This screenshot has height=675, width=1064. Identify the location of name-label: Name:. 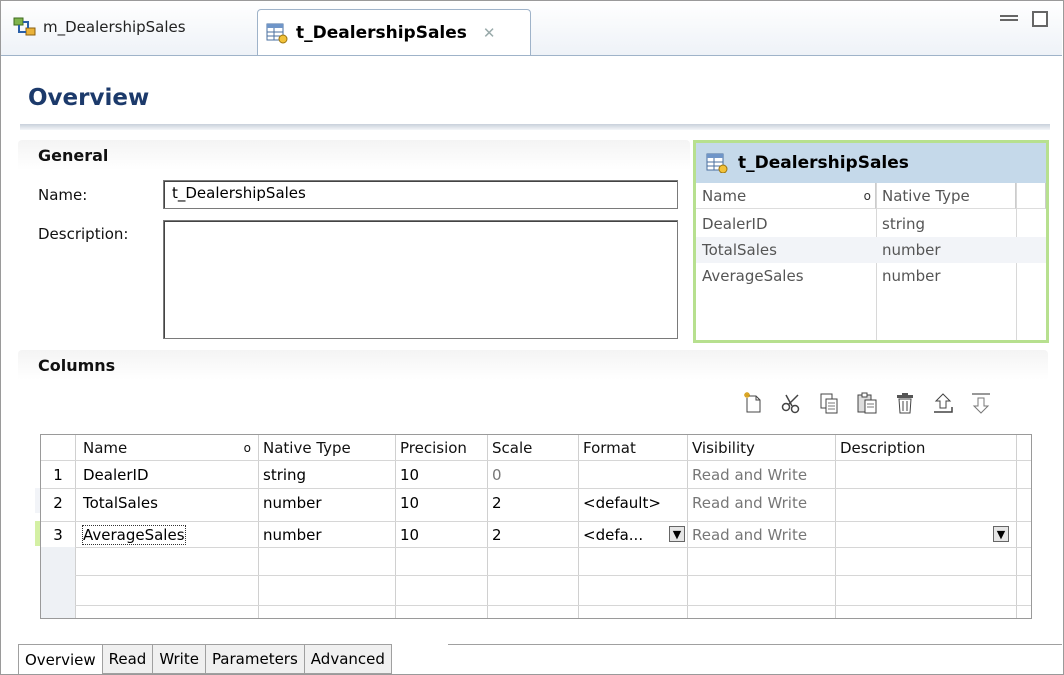
(63, 195).